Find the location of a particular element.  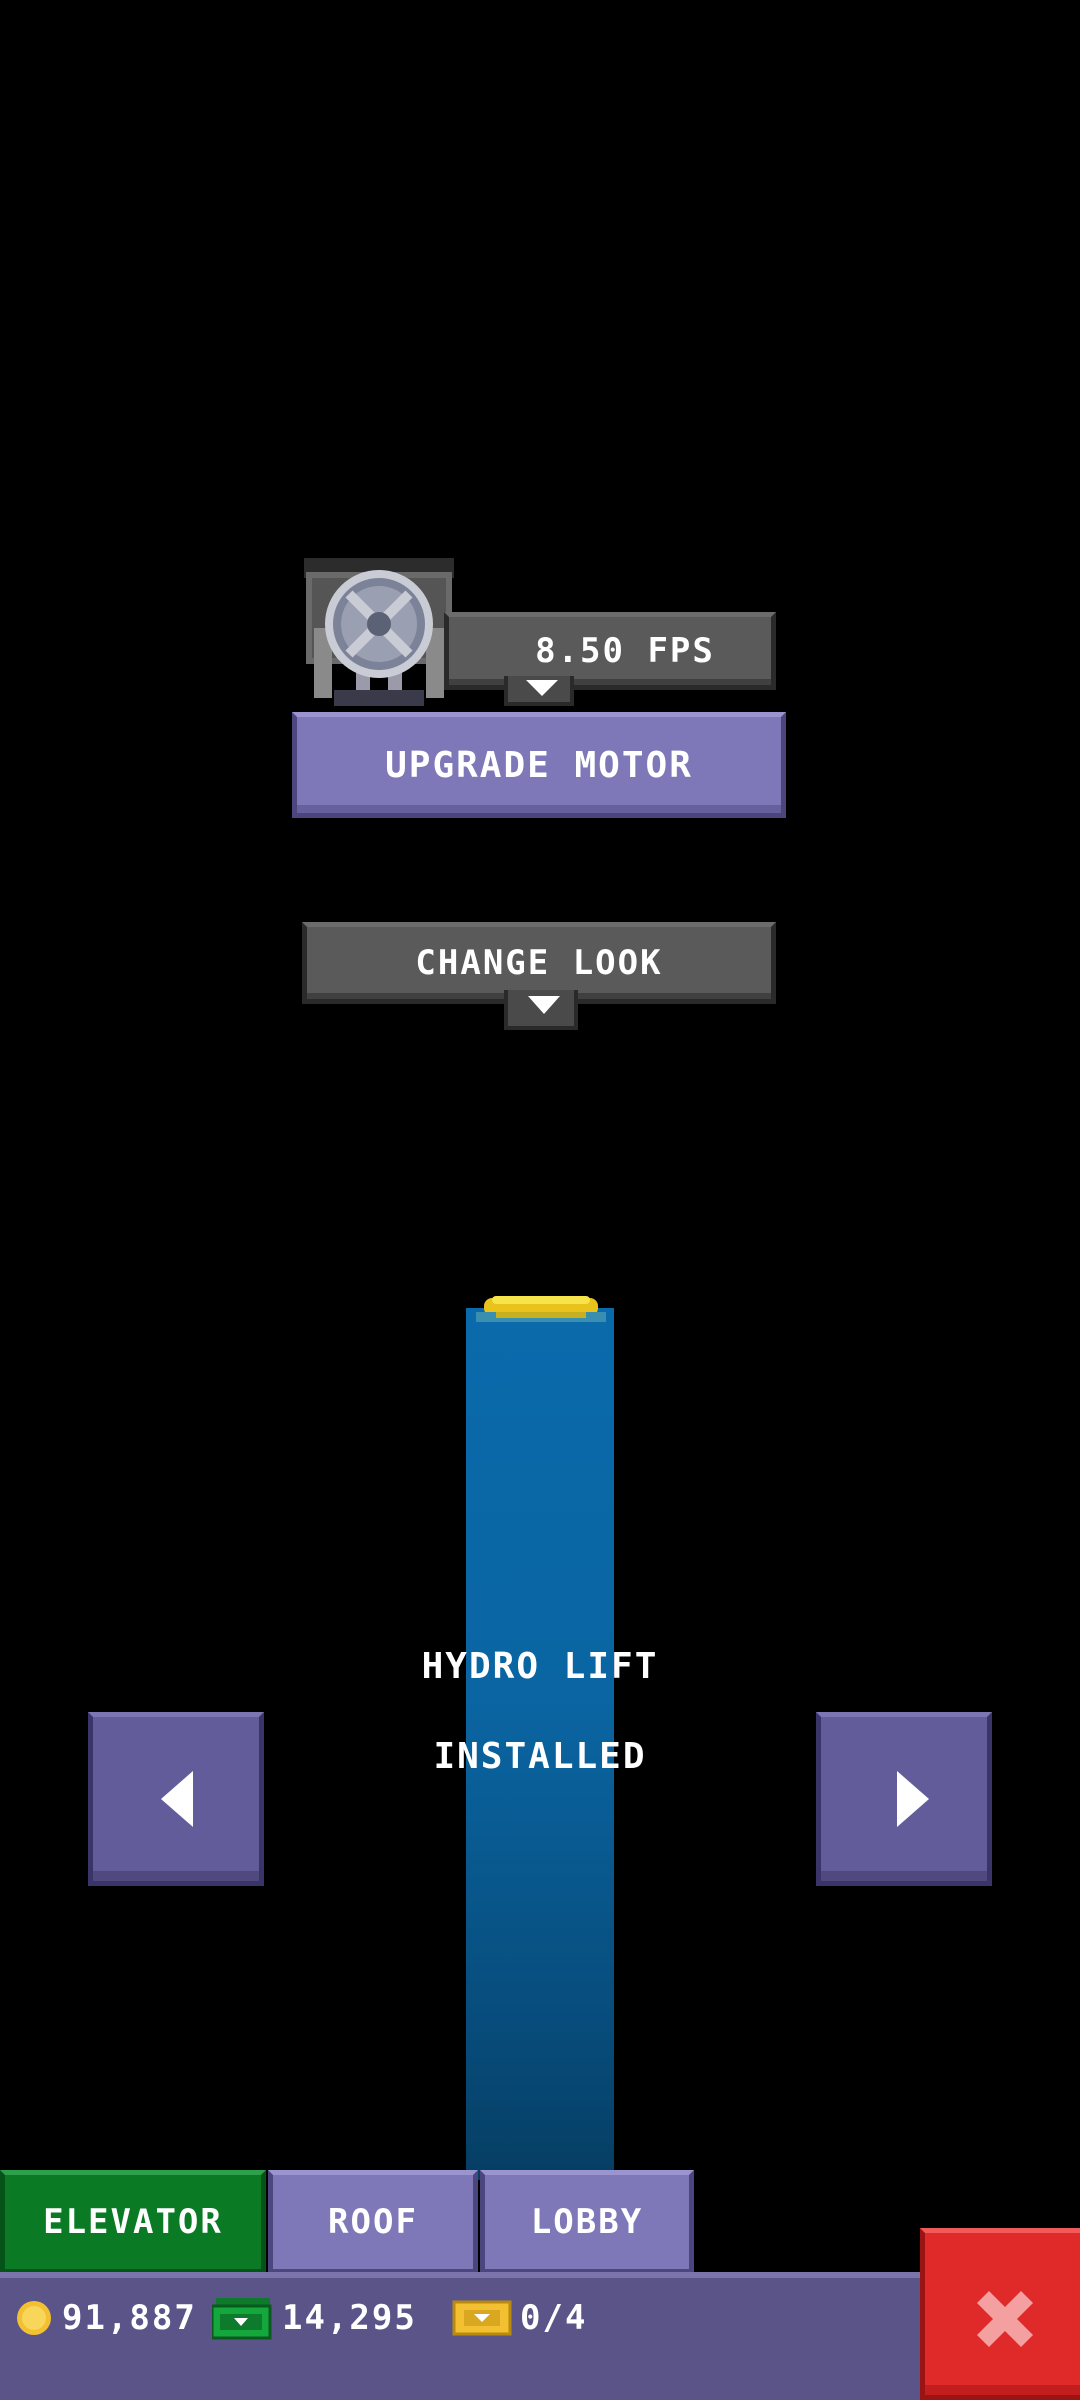

tab-elevator-label: ELEVATOR is located at coordinates (133, 2222).